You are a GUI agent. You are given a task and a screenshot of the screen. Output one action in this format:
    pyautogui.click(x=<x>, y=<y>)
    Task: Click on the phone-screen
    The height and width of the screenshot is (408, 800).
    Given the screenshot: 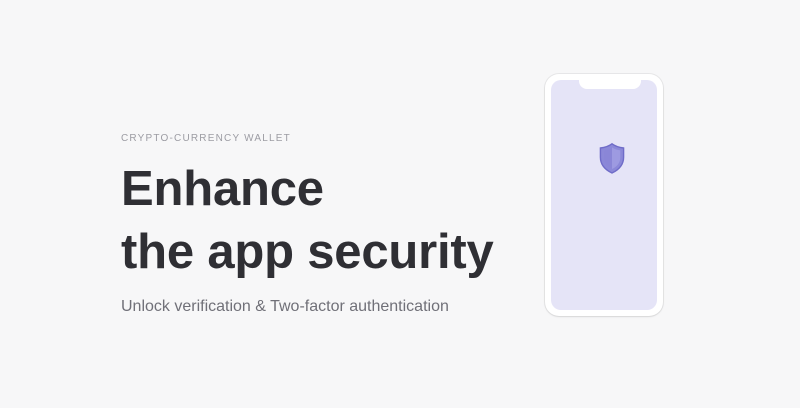 What is the action you would take?
    pyautogui.click(x=604, y=195)
    